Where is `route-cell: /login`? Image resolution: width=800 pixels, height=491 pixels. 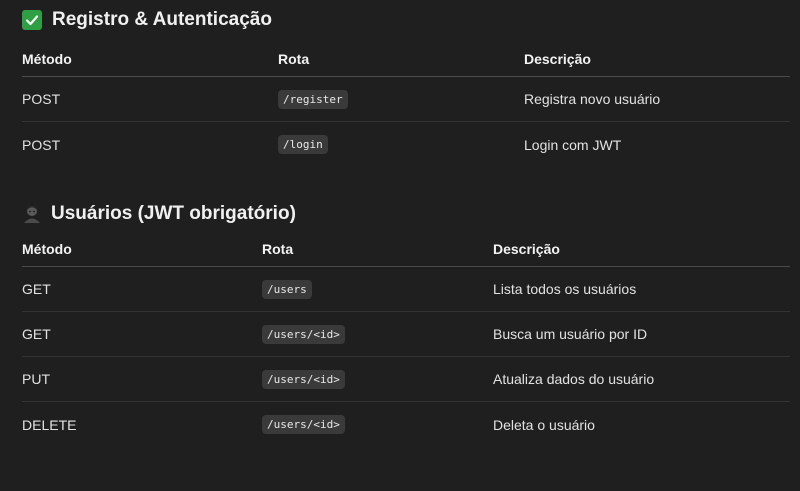 route-cell: /login is located at coordinates (303, 144).